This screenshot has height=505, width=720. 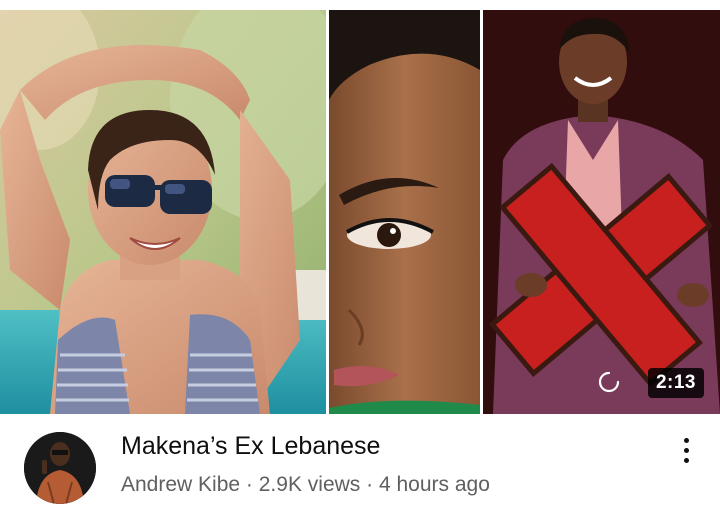 I want to click on view-count: 2.9K views, so click(x=309, y=484).